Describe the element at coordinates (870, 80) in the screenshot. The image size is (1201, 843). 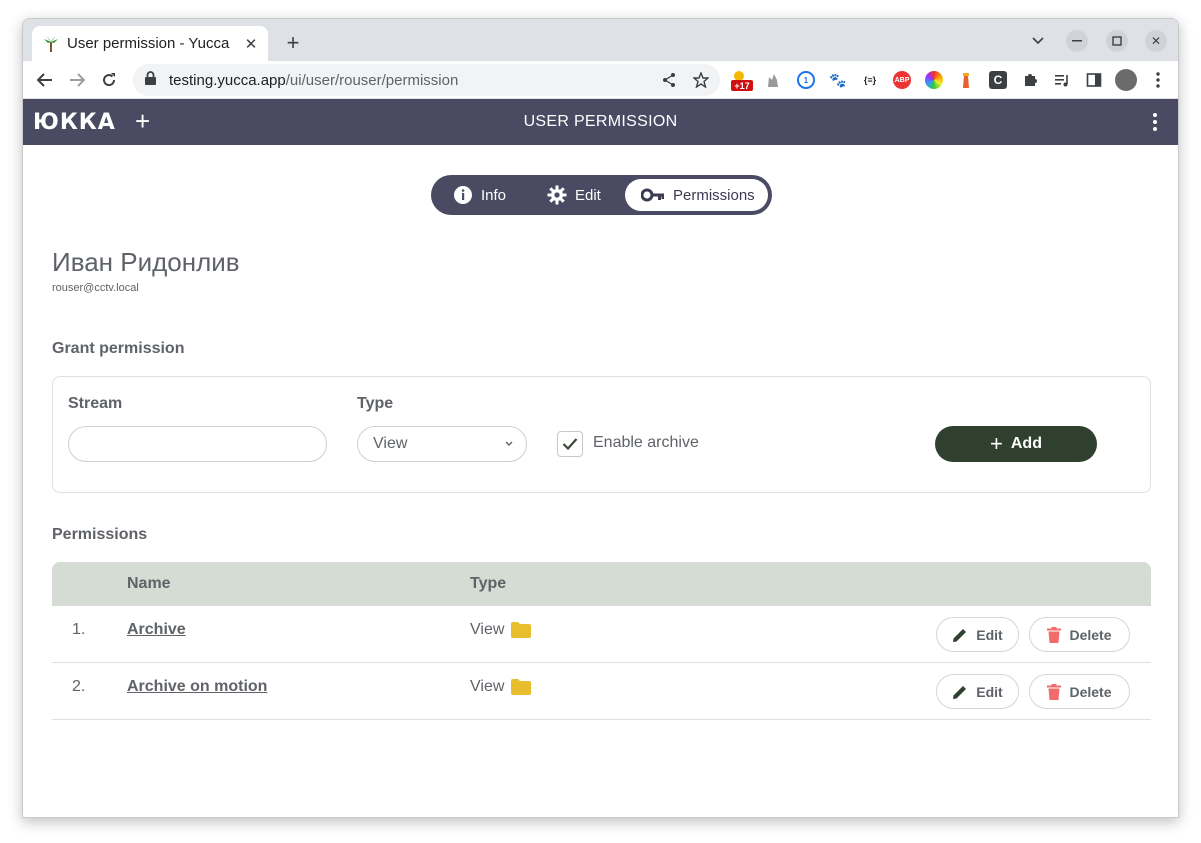
I see `json-formatter-icon: {≡}` at that location.